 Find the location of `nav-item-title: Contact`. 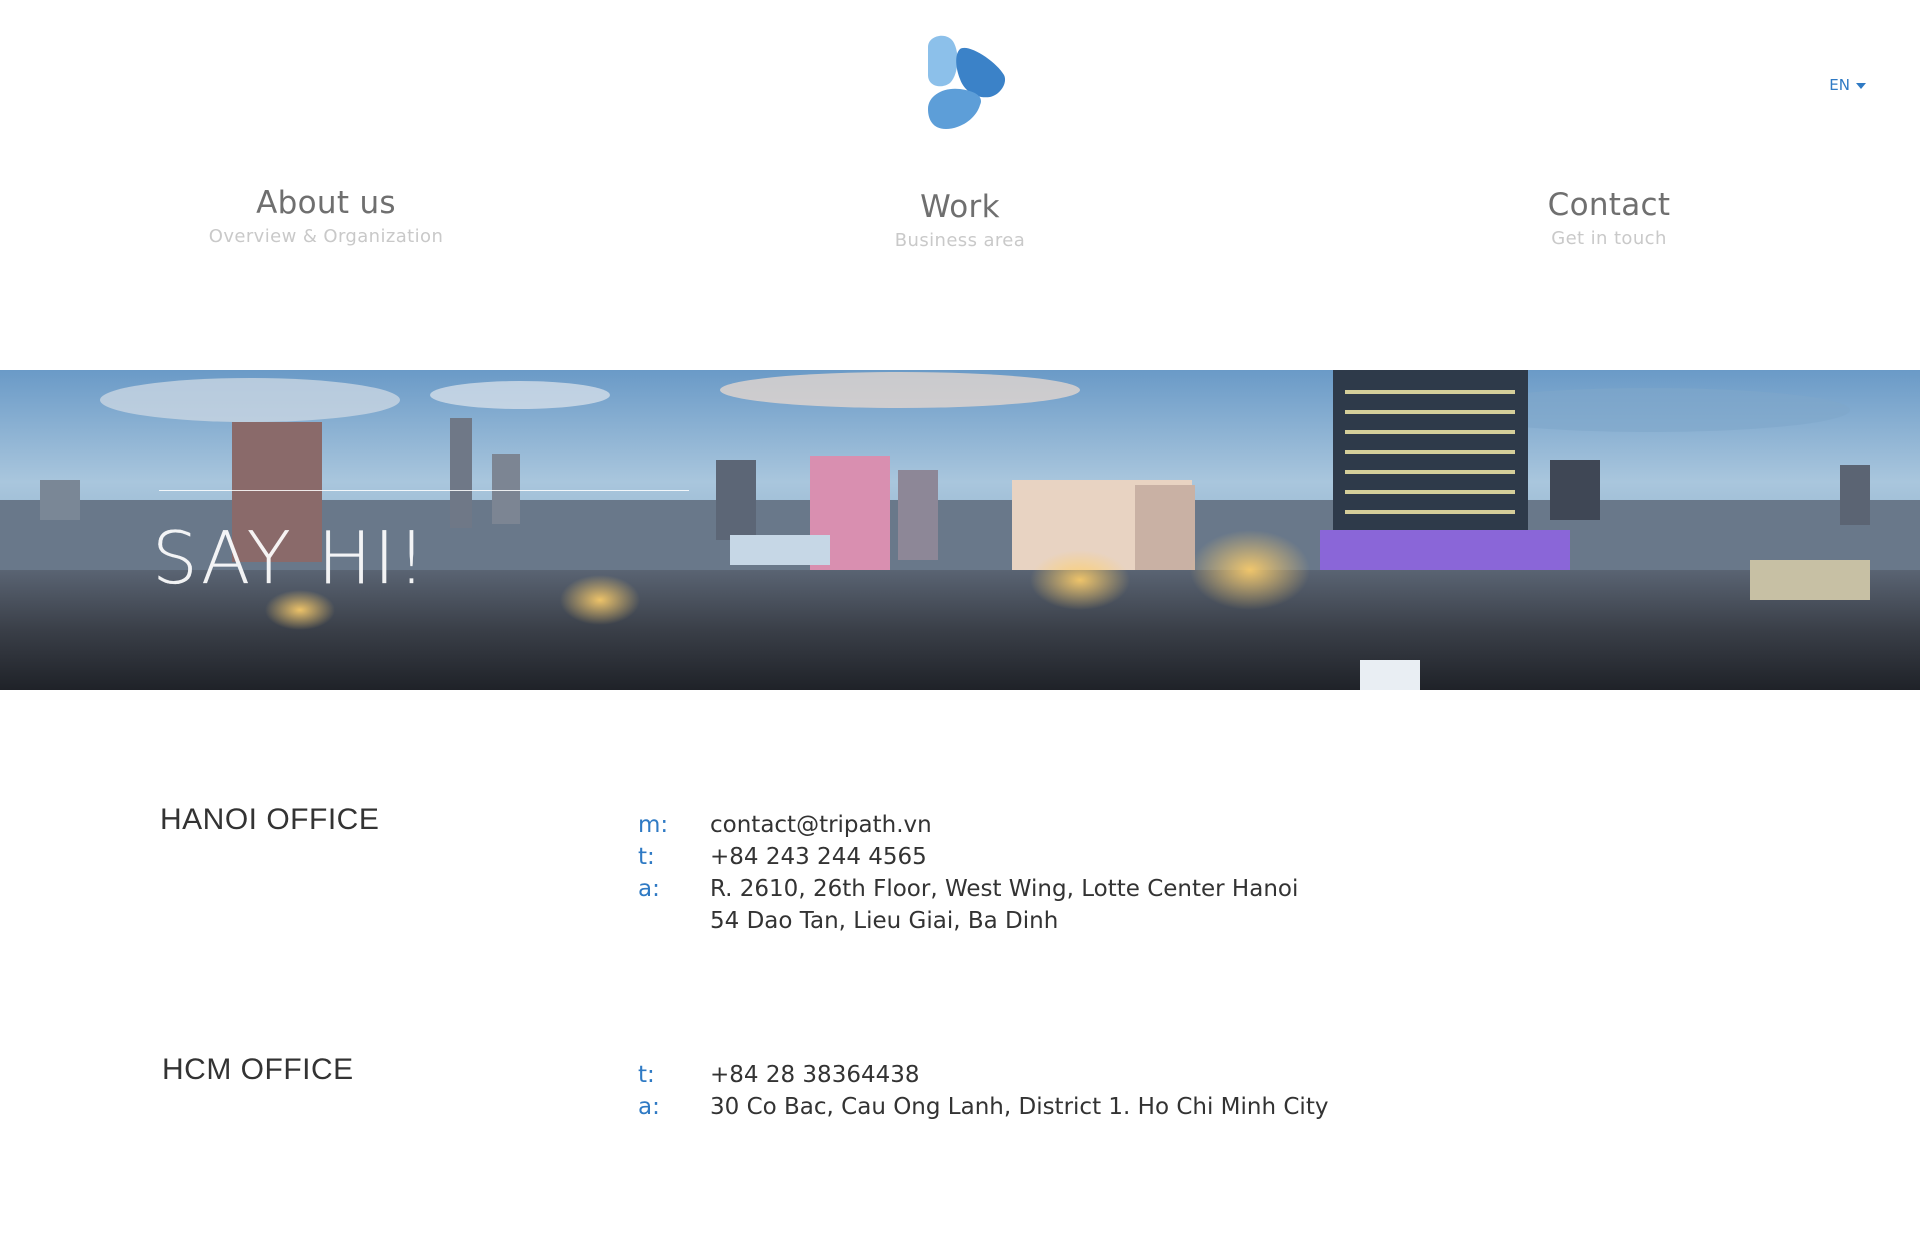

nav-item-title: Contact is located at coordinates (1609, 205).